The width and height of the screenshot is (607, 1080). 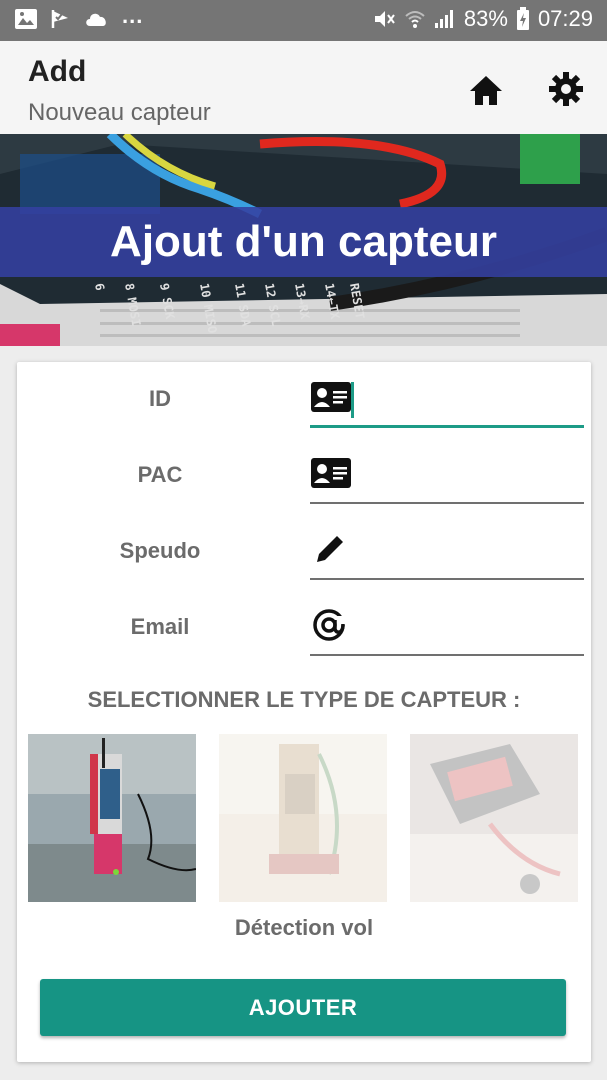 I want to click on clock: 07:29, so click(x=565, y=18).